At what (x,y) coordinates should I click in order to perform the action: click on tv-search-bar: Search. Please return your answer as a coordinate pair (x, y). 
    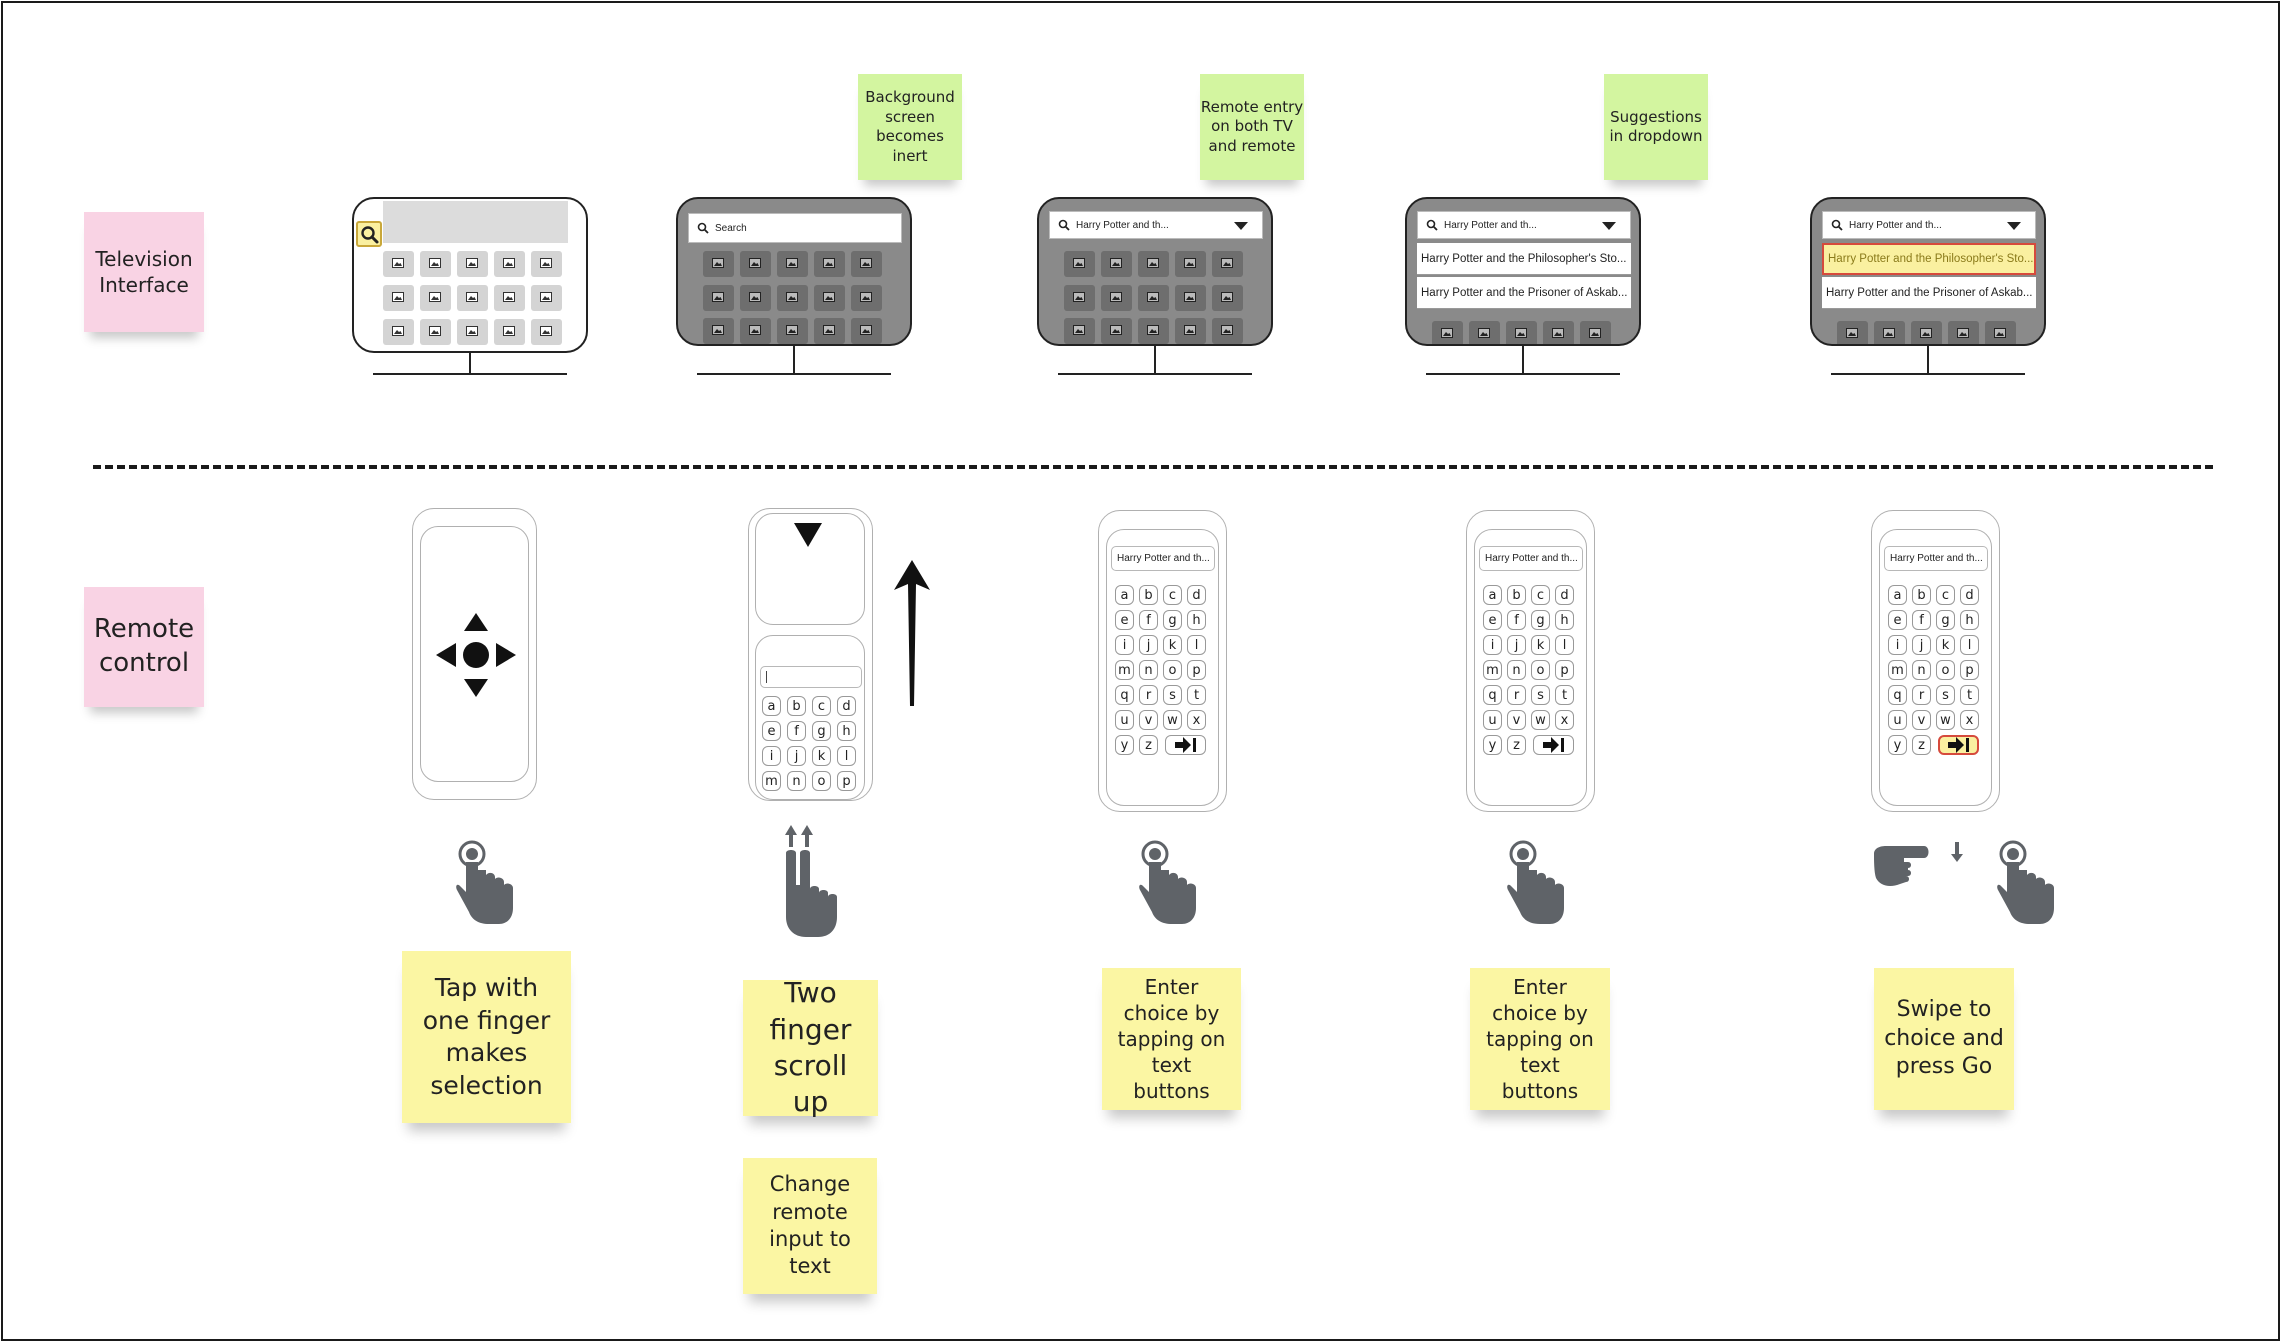
    Looking at the image, I should click on (795, 228).